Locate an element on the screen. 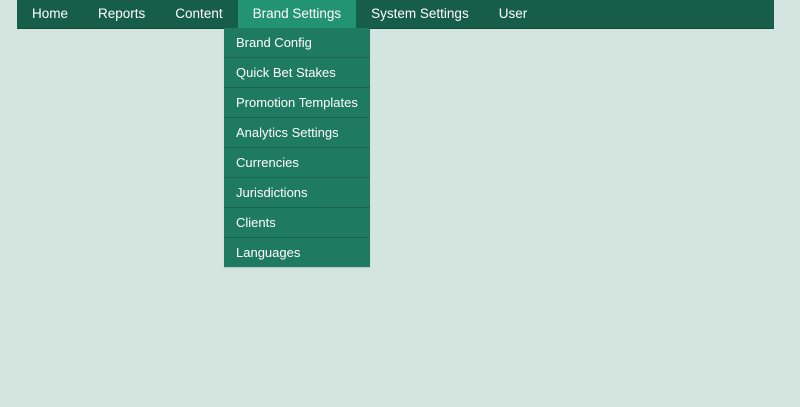 Image resolution: width=800 pixels, height=407 pixels. nav-item-brand-settings: Brand Settings is located at coordinates (297, 14).